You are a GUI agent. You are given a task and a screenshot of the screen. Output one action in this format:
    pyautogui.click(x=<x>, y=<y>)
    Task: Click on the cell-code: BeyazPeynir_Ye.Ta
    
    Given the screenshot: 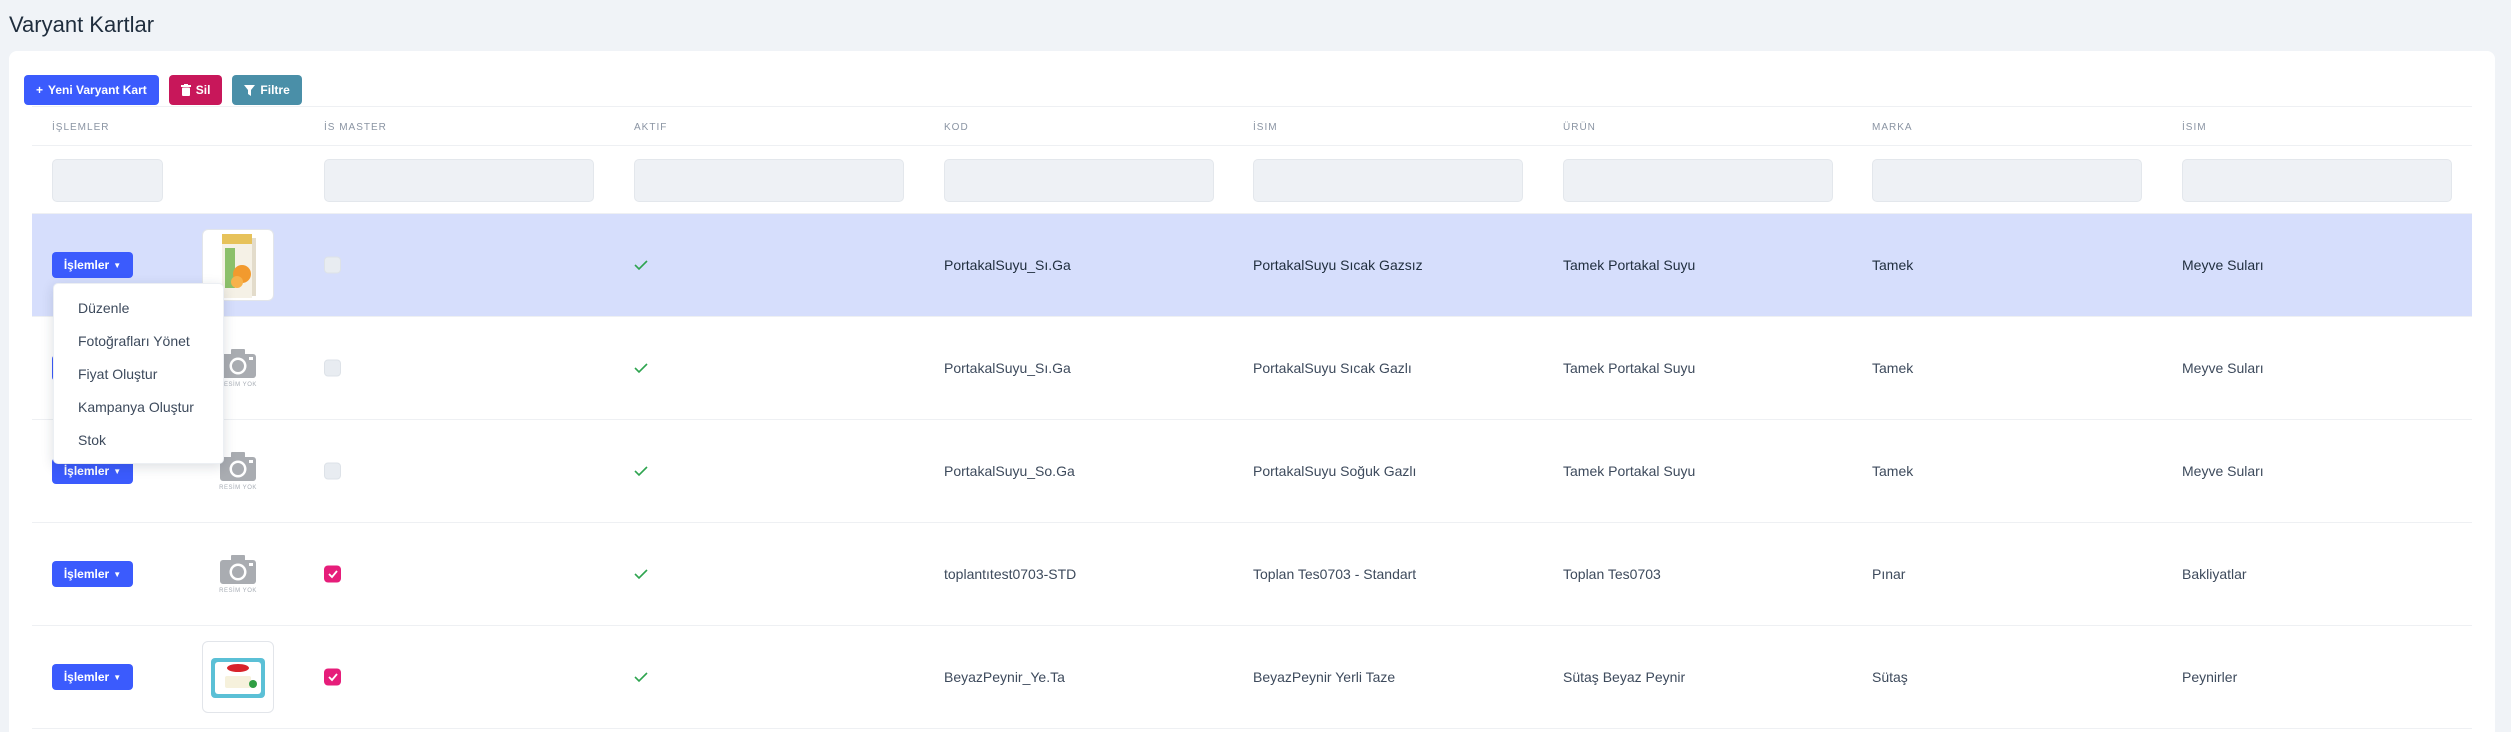 What is the action you would take?
    pyautogui.click(x=1004, y=677)
    